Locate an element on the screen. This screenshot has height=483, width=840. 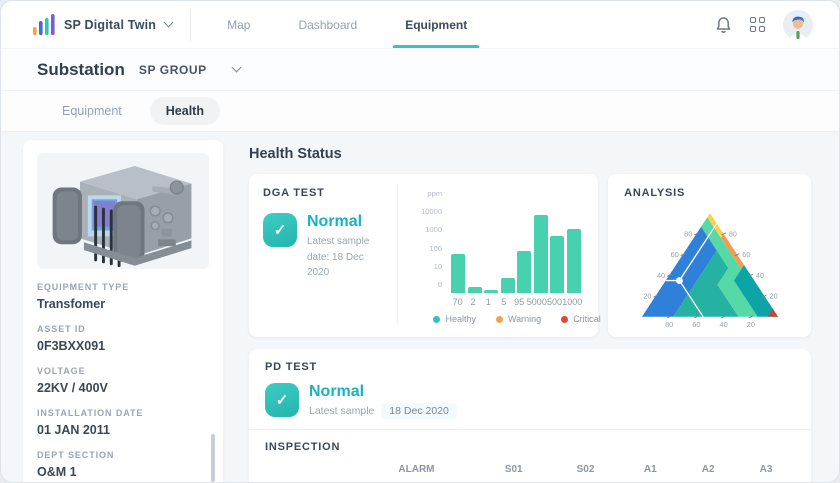
apps-grid-icon is located at coordinates (757, 24).